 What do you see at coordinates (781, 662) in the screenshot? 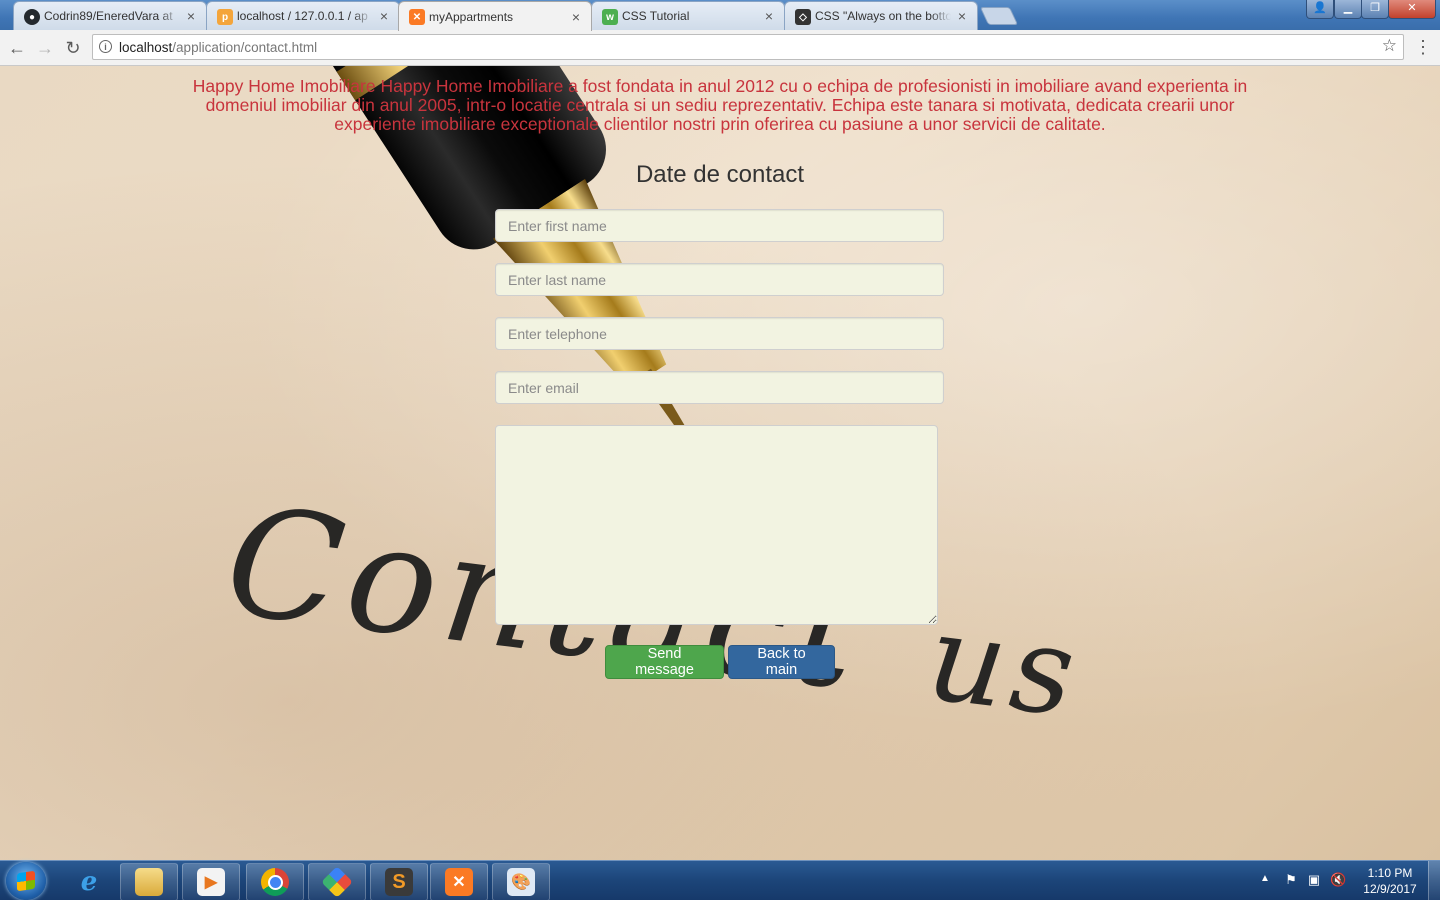
I see `back-to-main-button: Back to main` at bounding box center [781, 662].